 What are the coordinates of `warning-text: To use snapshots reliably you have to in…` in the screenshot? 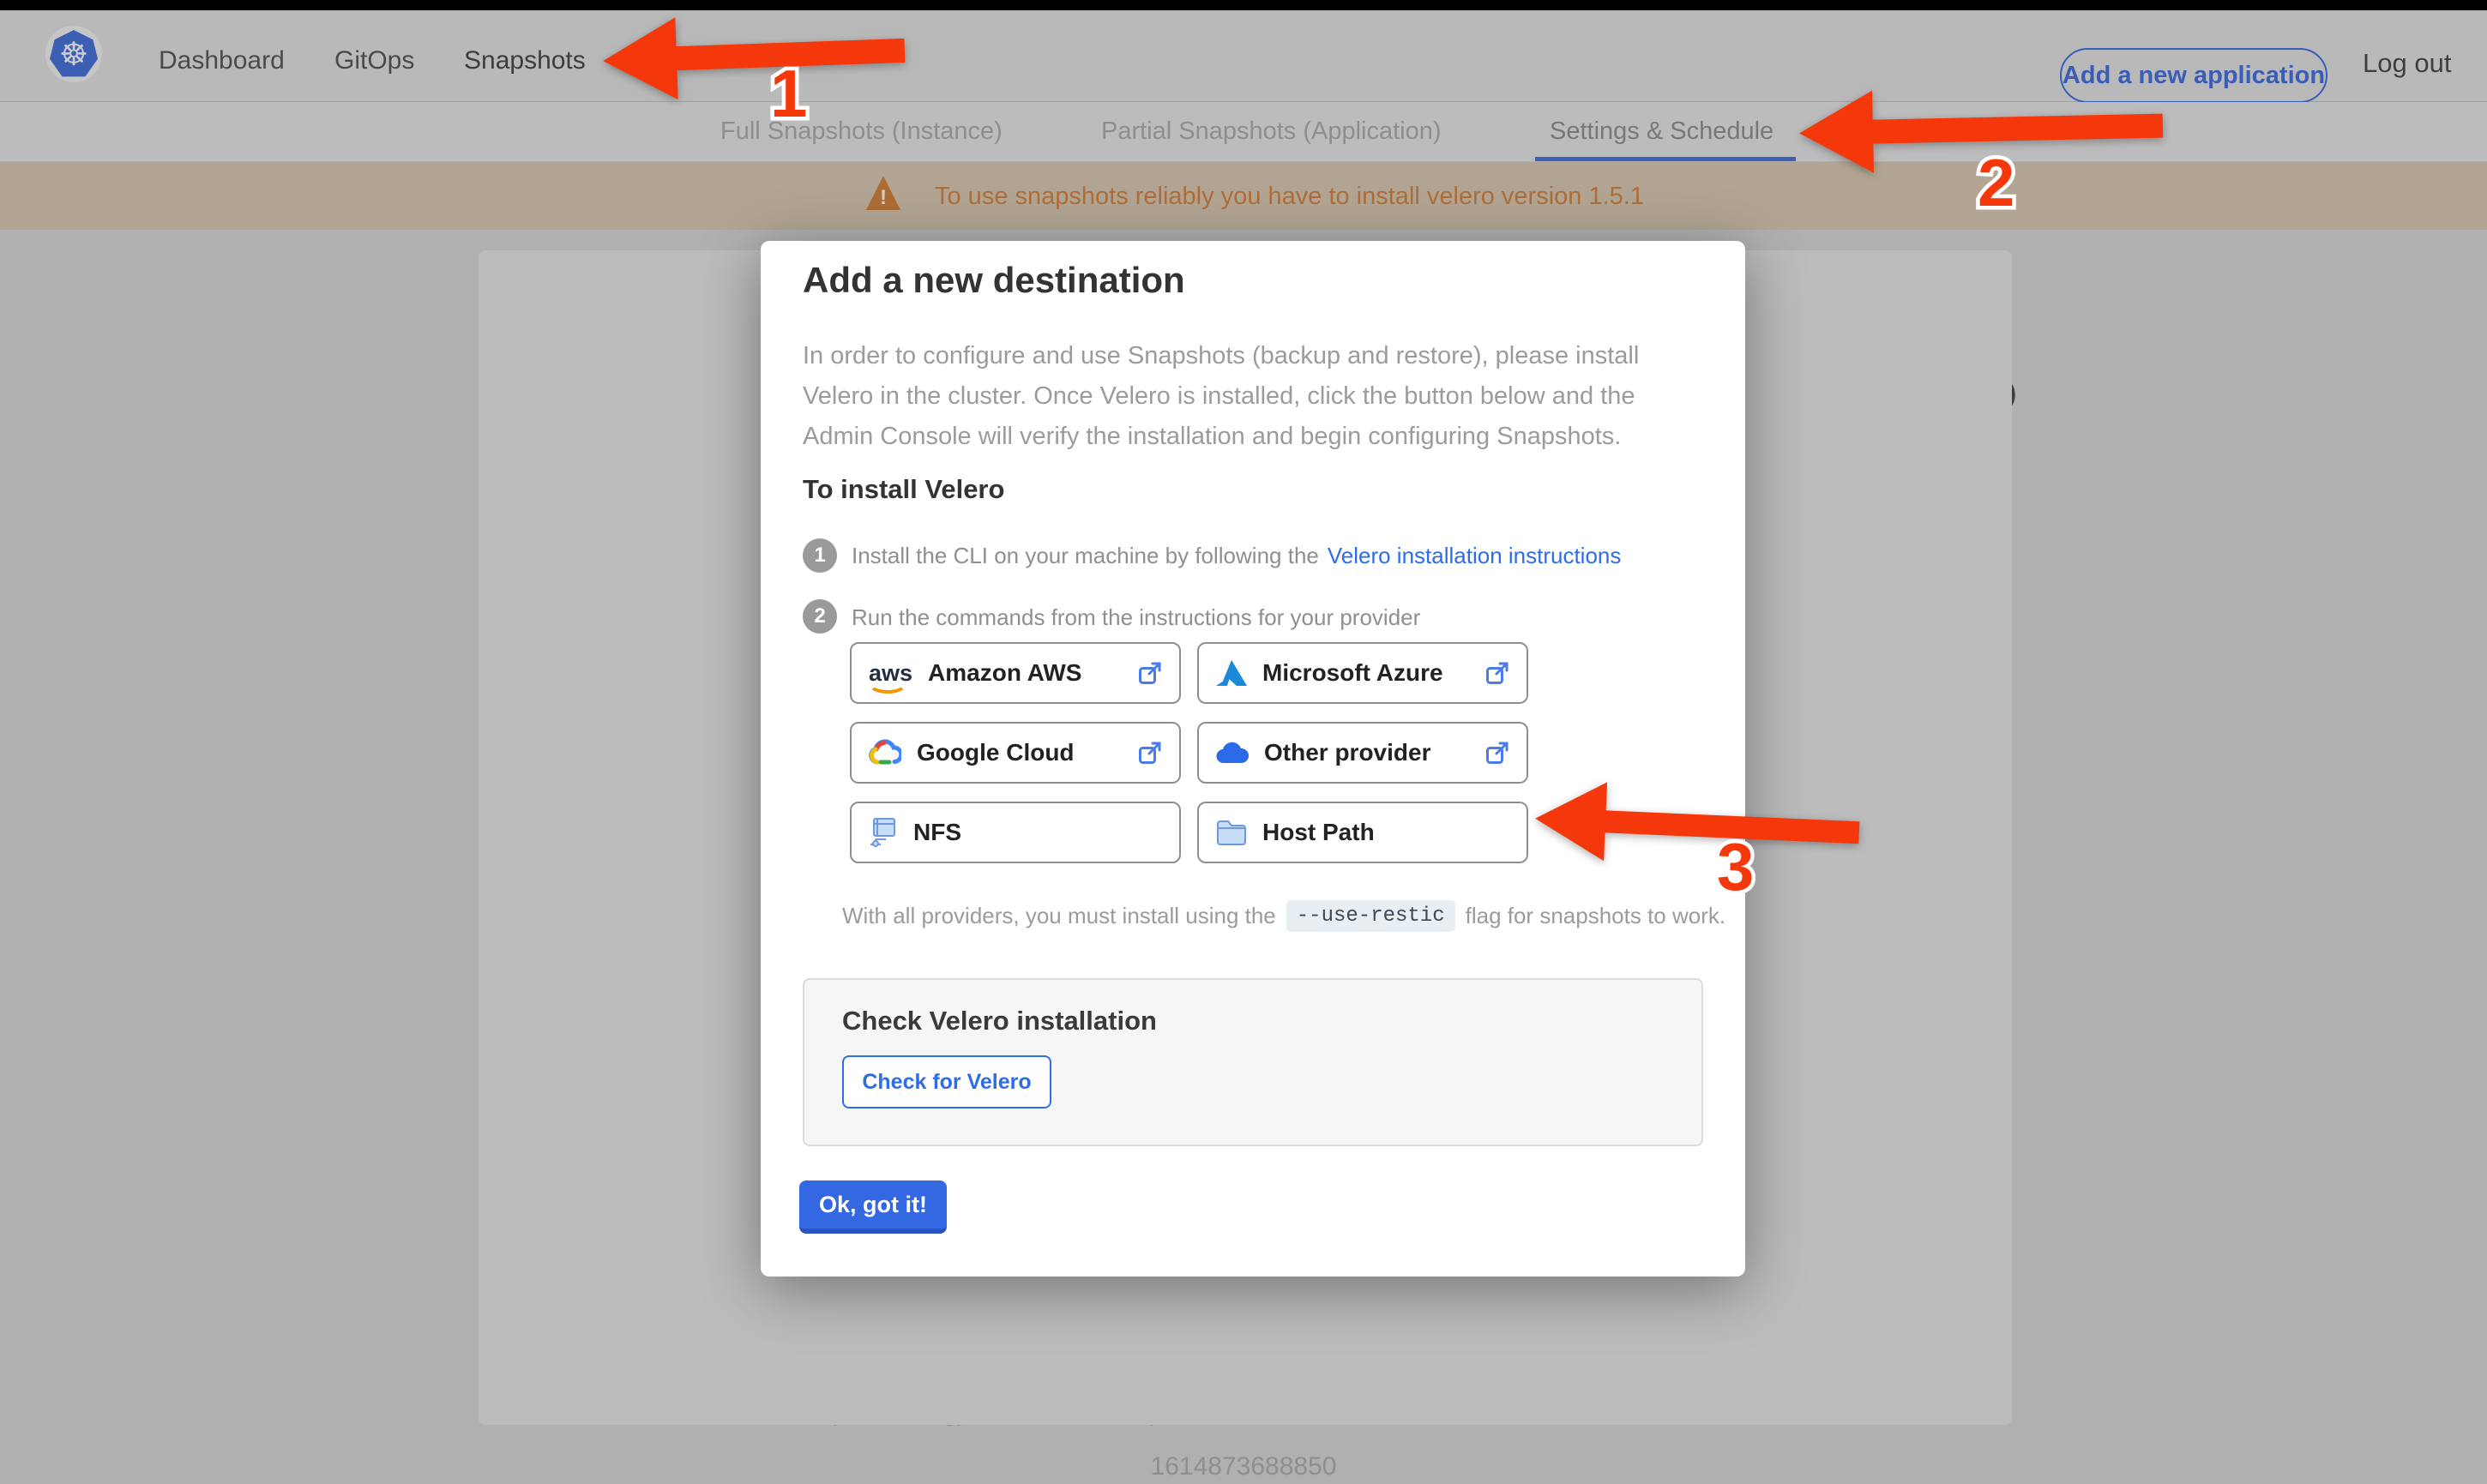 It's located at (1289, 196).